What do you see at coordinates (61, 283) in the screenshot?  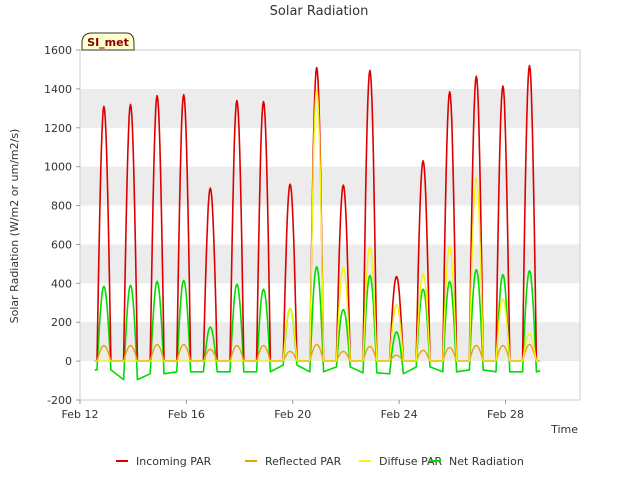 I see `y-tick-label: 400` at bounding box center [61, 283].